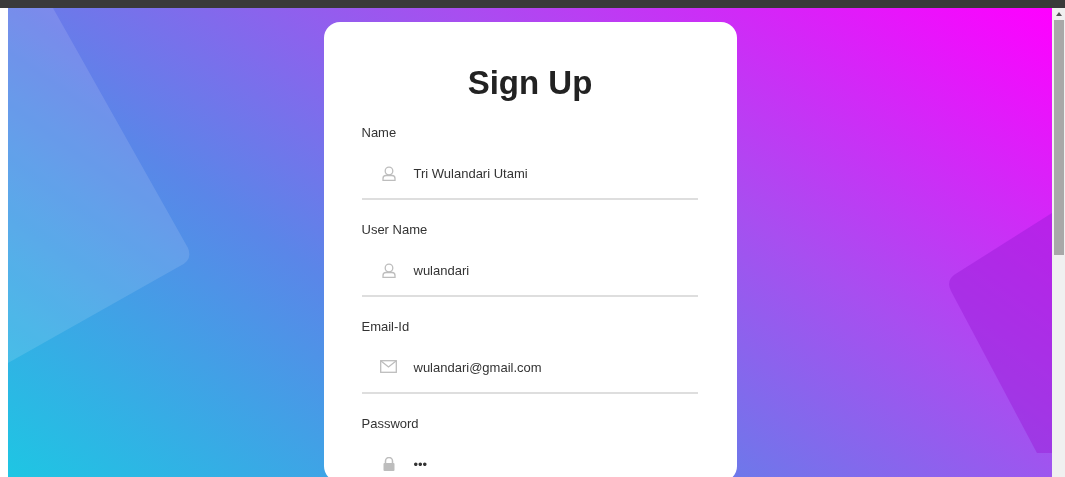 The height and width of the screenshot is (477, 1065). I want to click on envelope-icon, so click(388, 366).